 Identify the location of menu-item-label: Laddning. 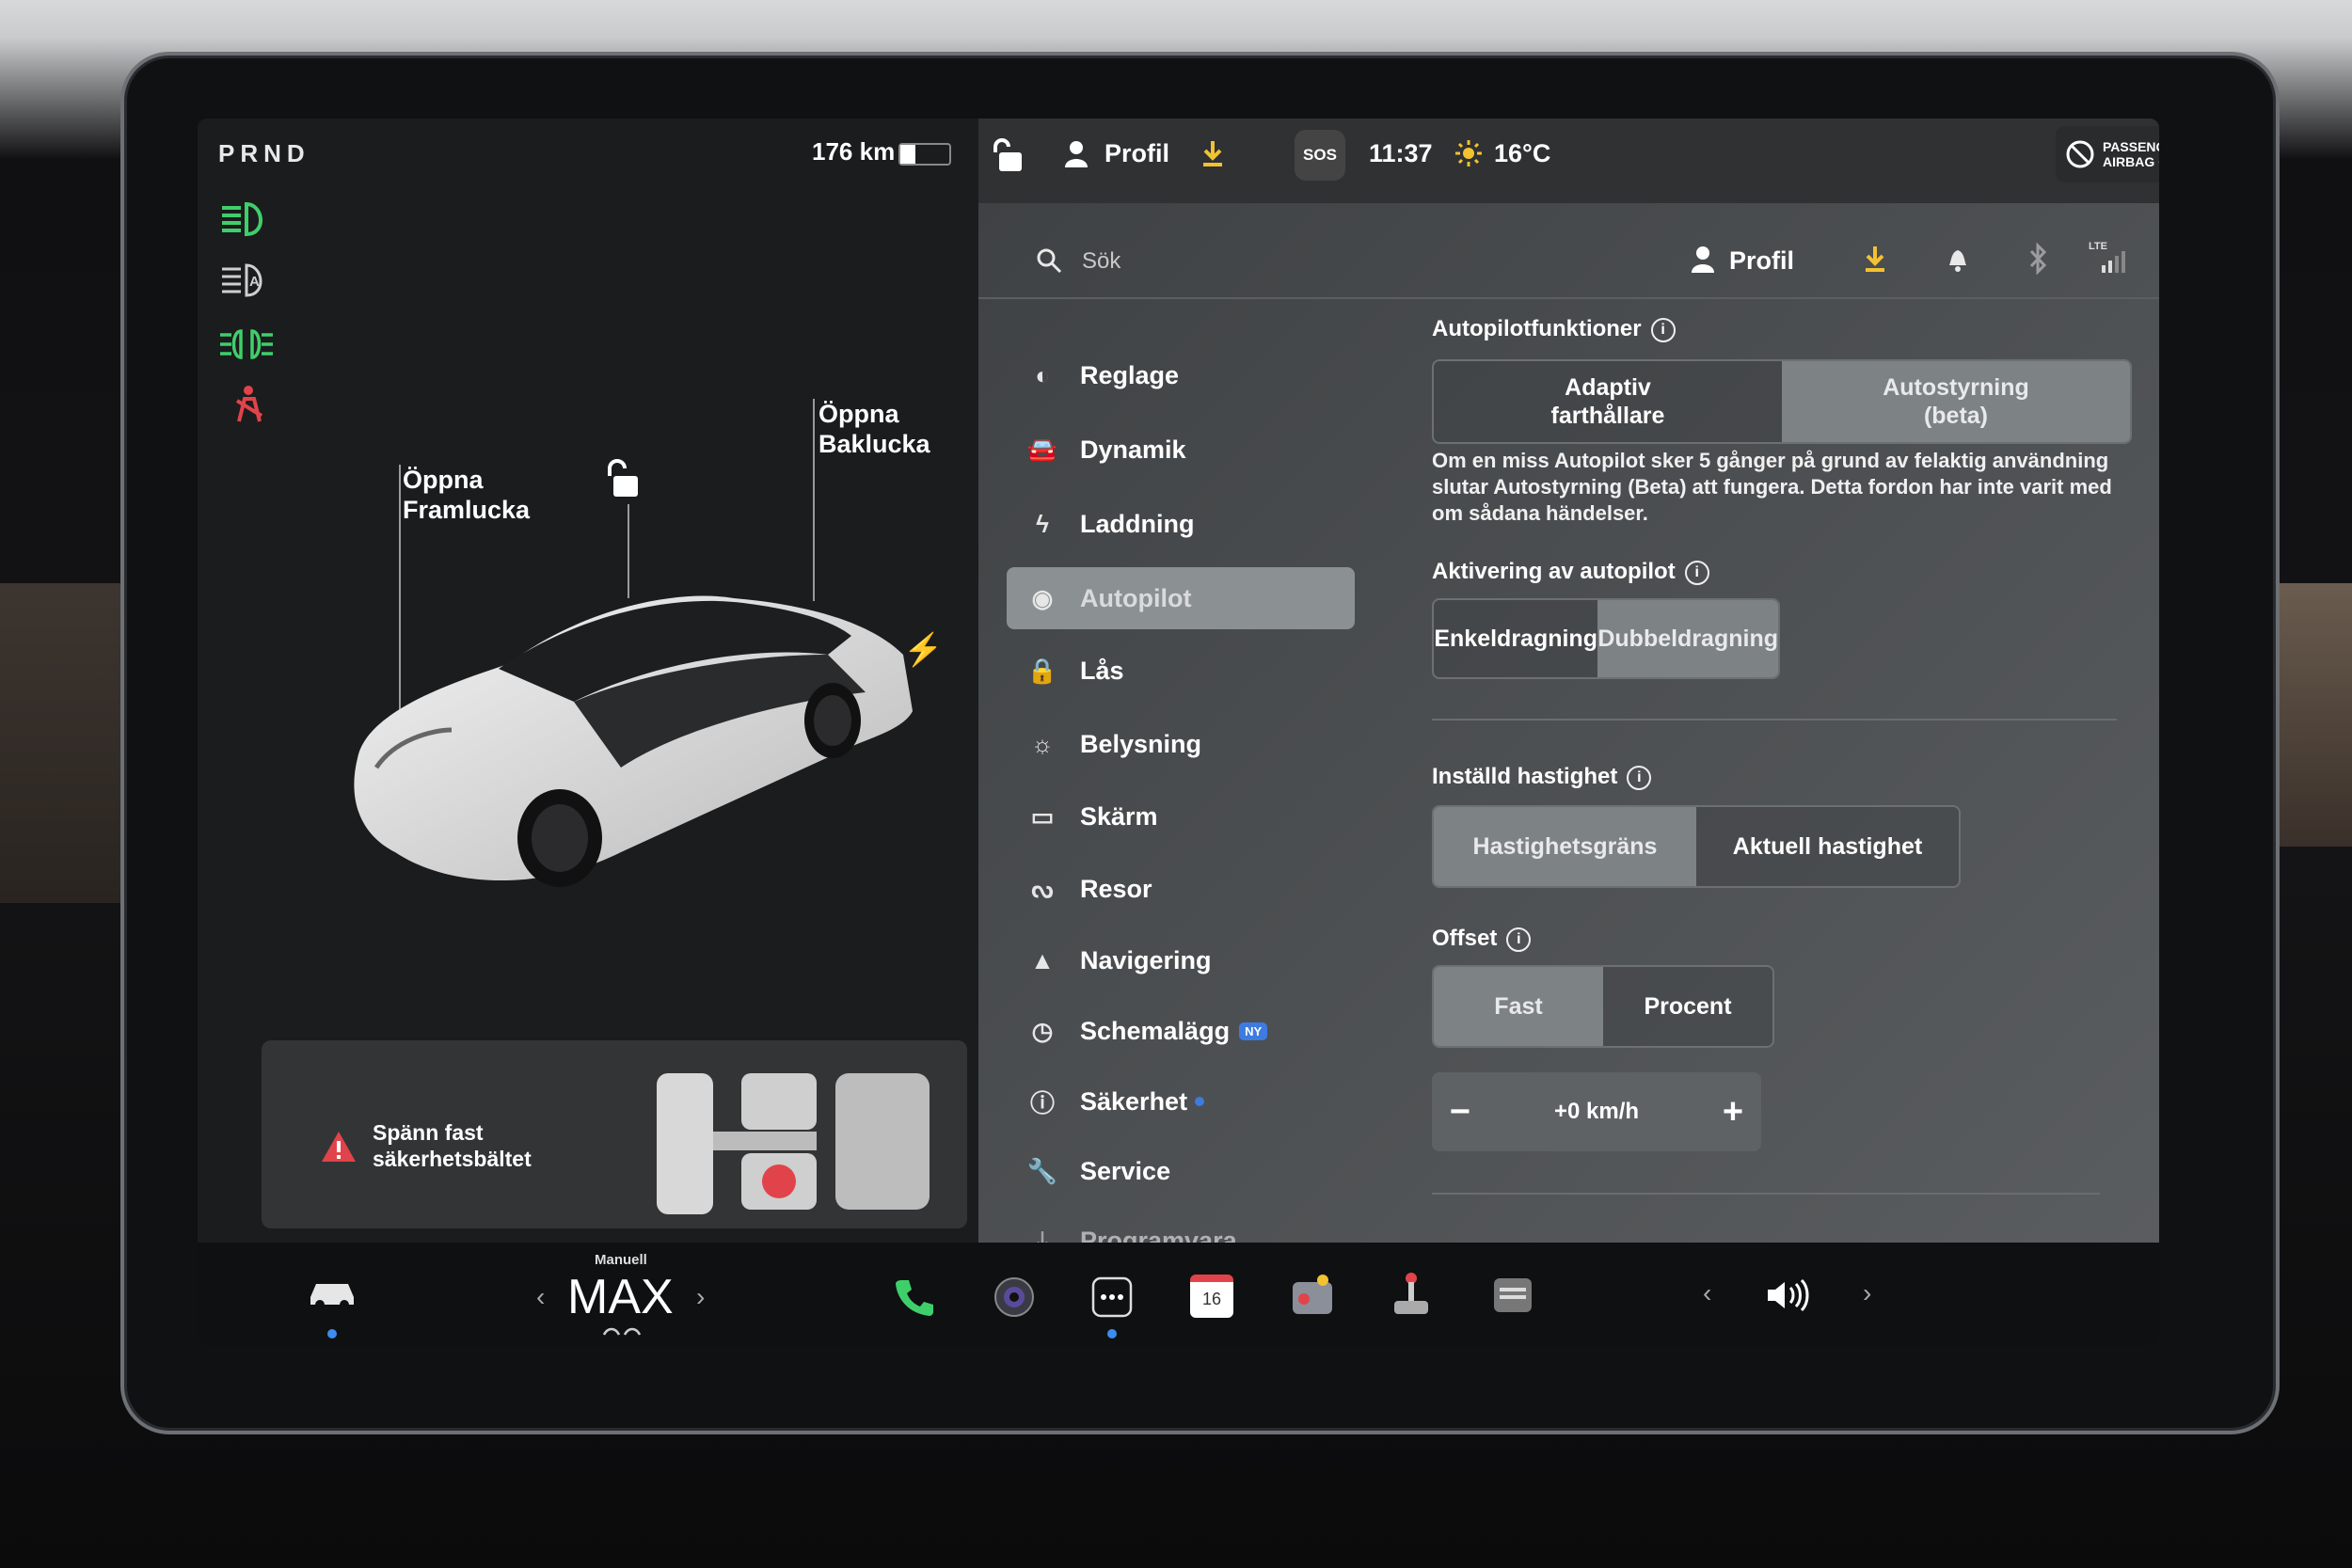
(1137, 523).